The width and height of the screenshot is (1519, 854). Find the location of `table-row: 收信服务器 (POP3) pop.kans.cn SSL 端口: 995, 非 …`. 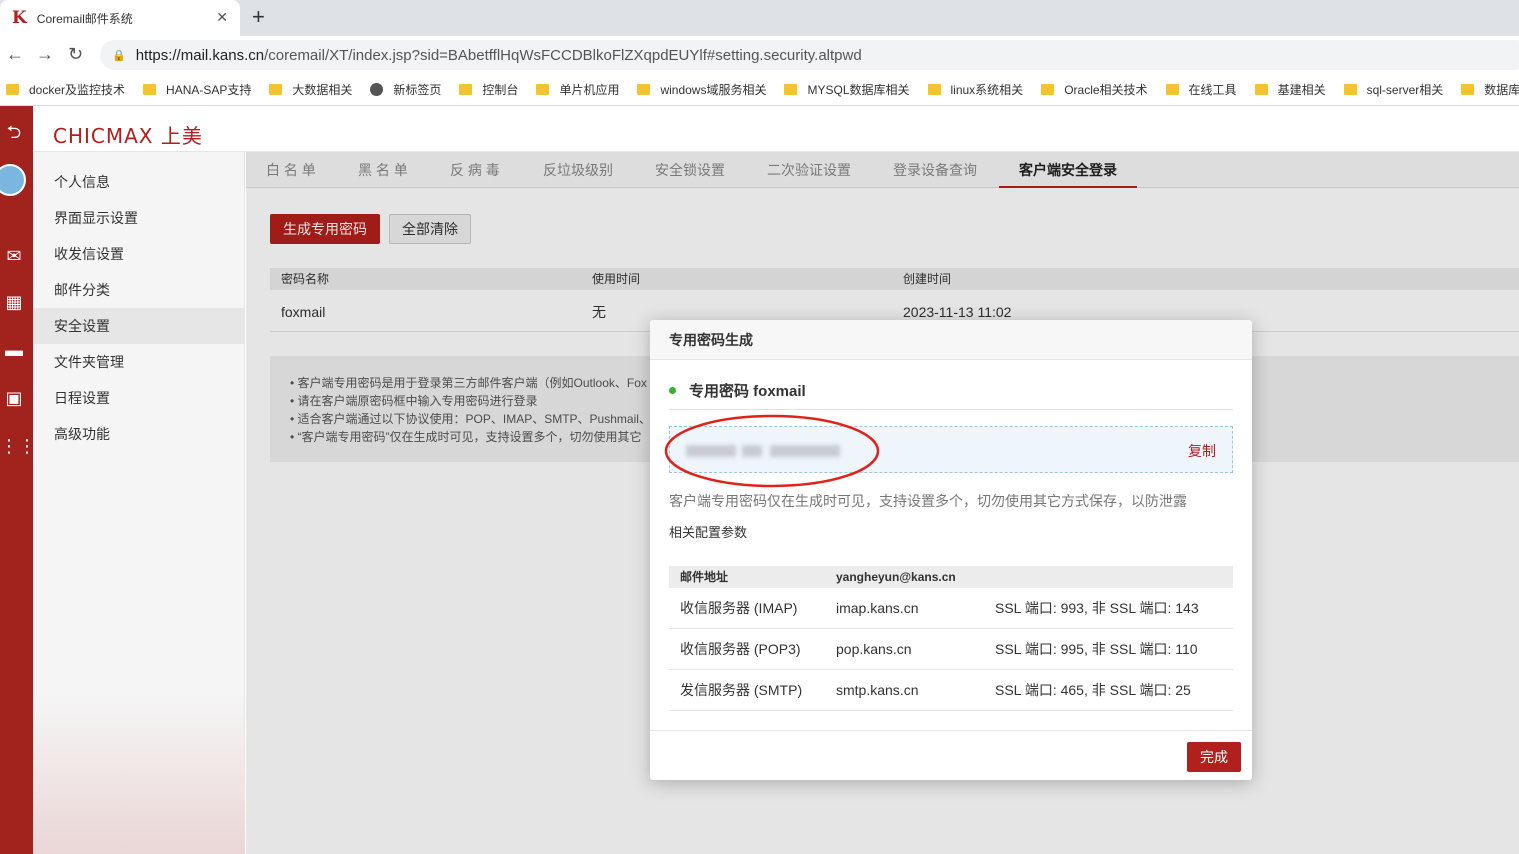

table-row: 收信服务器 (POP3) pop.kans.cn SSL 端口: 995, 非 … is located at coordinates (951, 649).